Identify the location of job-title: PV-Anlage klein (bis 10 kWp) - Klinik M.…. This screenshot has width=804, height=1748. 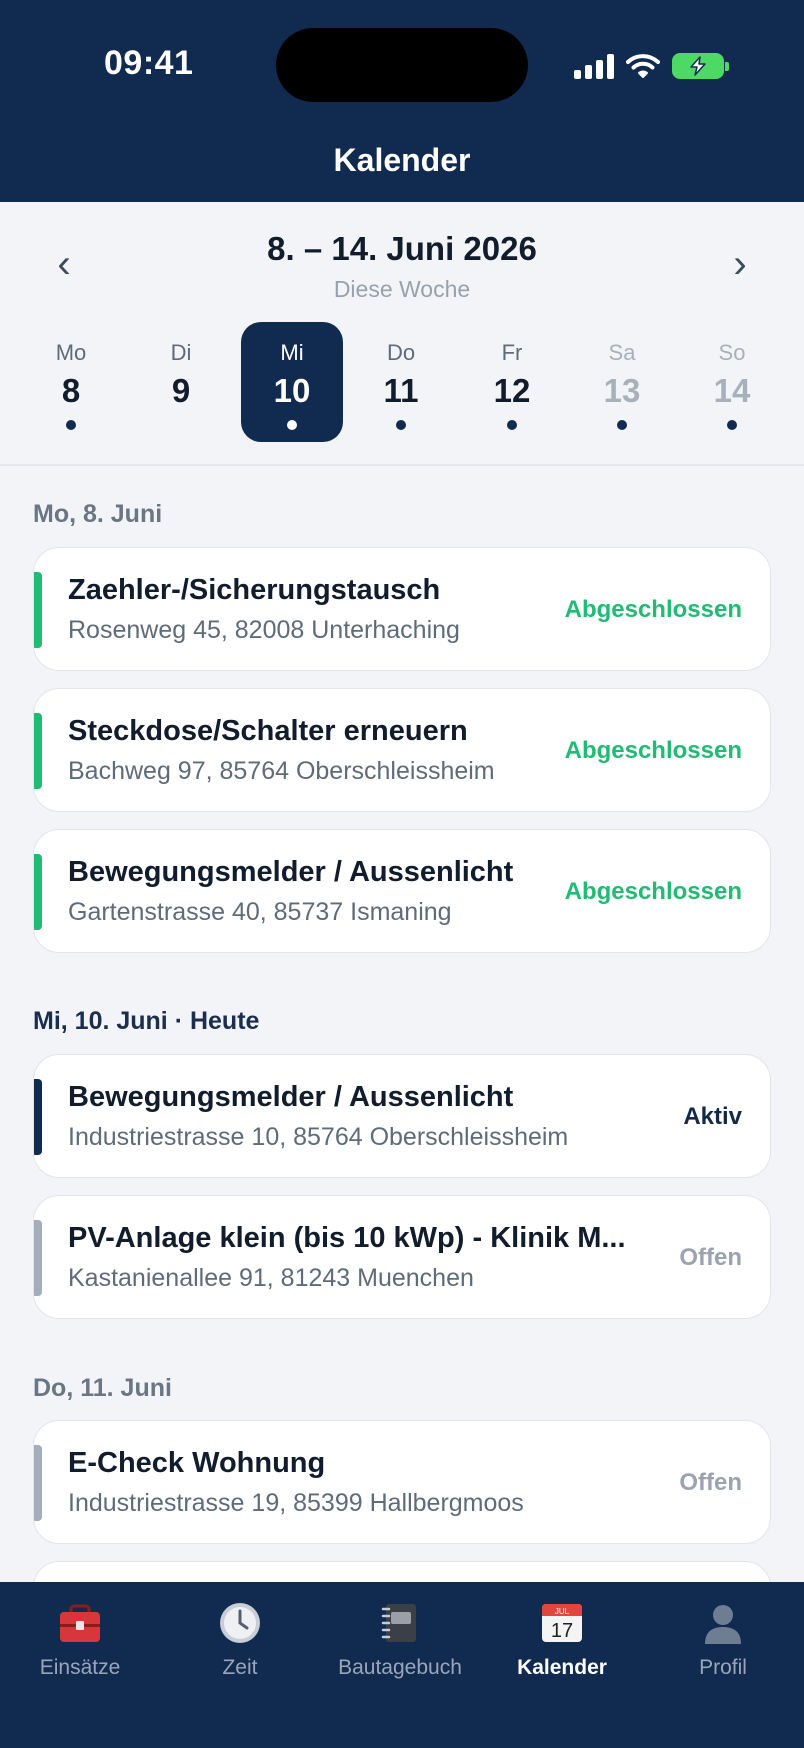
(347, 1238).